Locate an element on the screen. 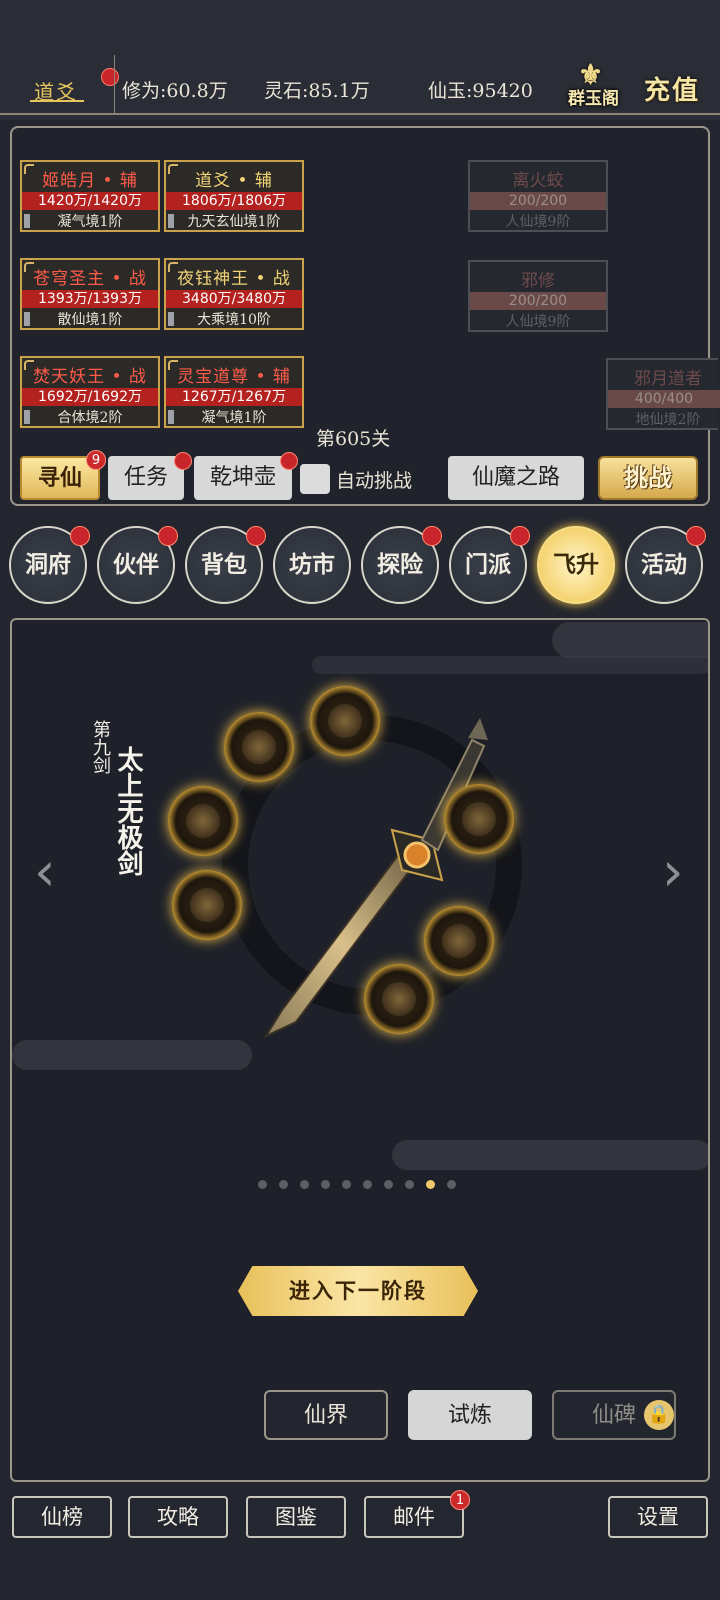 The image size is (720, 1600). ally-hp: 3480万/3480万 is located at coordinates (234, 299).